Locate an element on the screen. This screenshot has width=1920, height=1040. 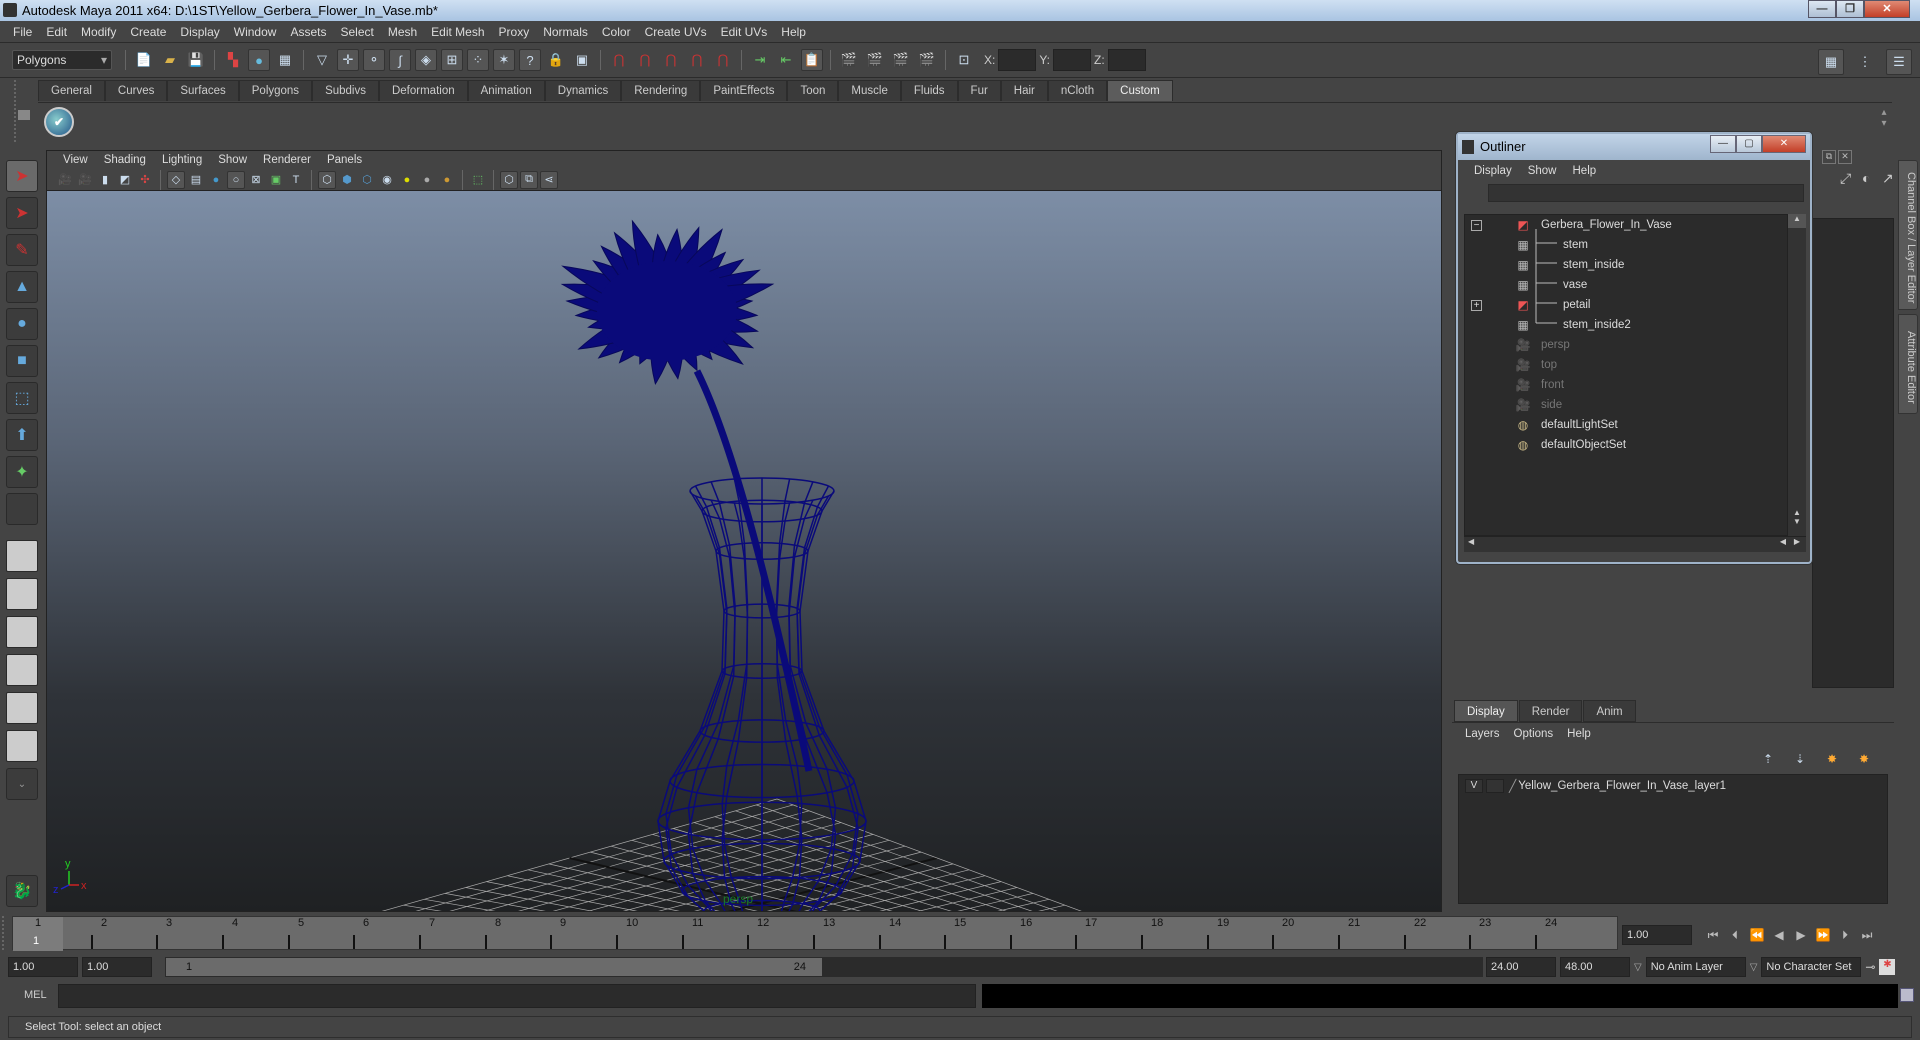
outliner-menu-display: Display is located at coordinates (1493, 171).